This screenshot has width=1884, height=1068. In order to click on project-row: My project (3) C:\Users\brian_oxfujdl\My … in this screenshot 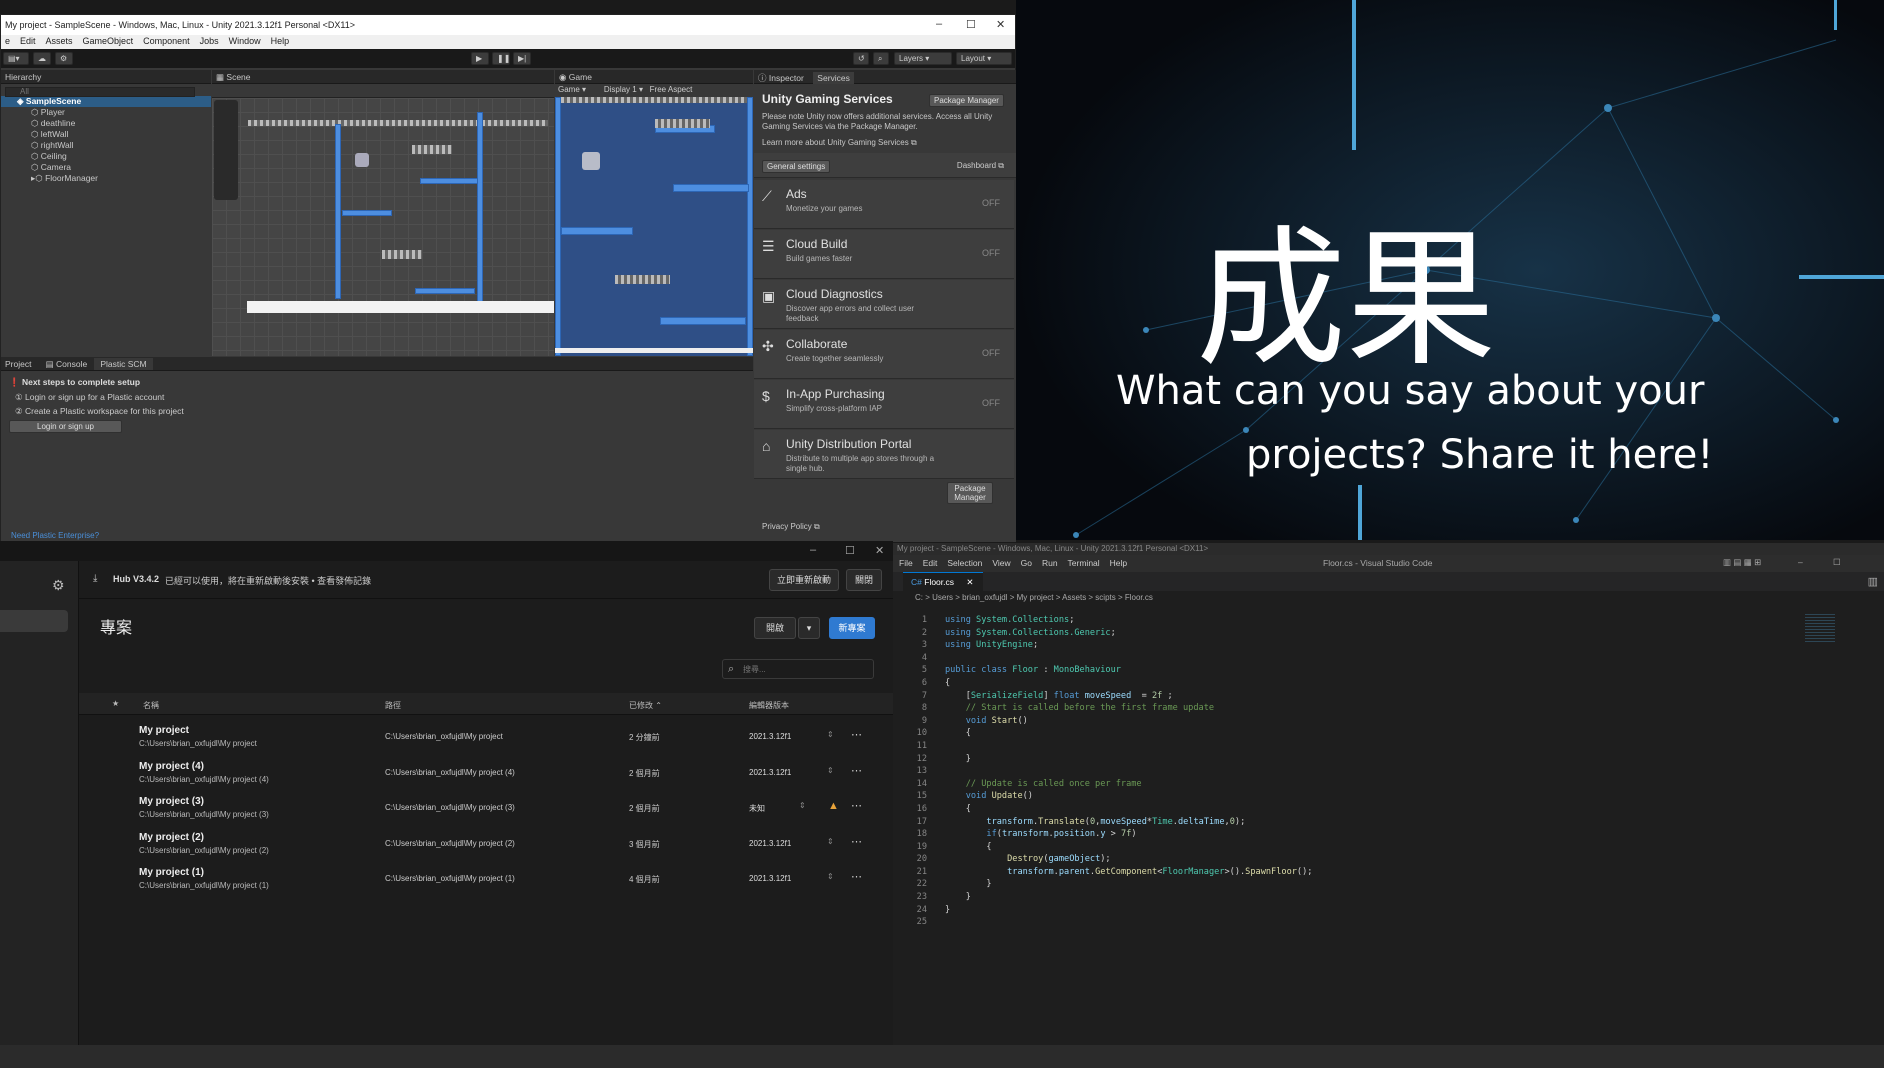, I will do `click(486, 807)`.